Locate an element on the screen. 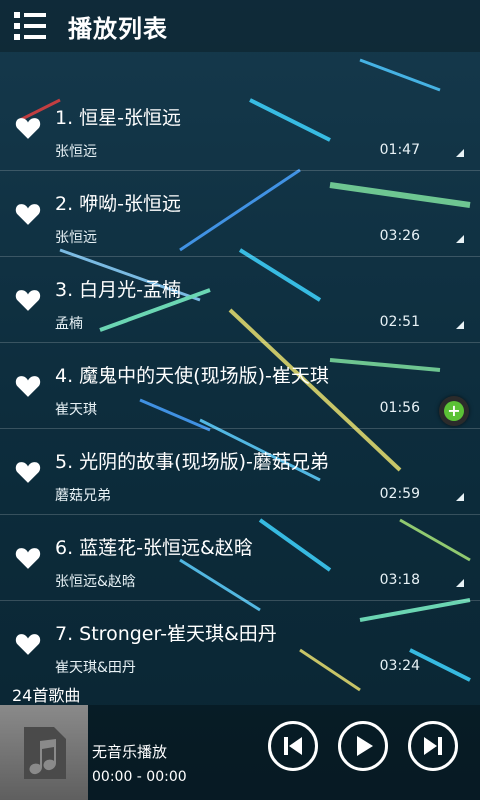 The width and height of the screenshot is (480, 800). player-bar: 无音乐播放 00:00 - 00:00 is located at coordinates (240, 752).